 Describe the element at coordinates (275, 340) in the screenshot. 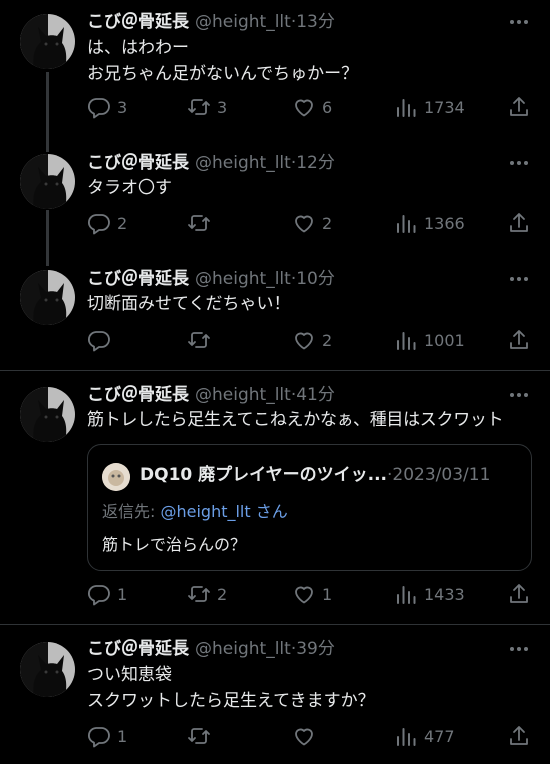

I see `action-bar: 2 1001` at that location.